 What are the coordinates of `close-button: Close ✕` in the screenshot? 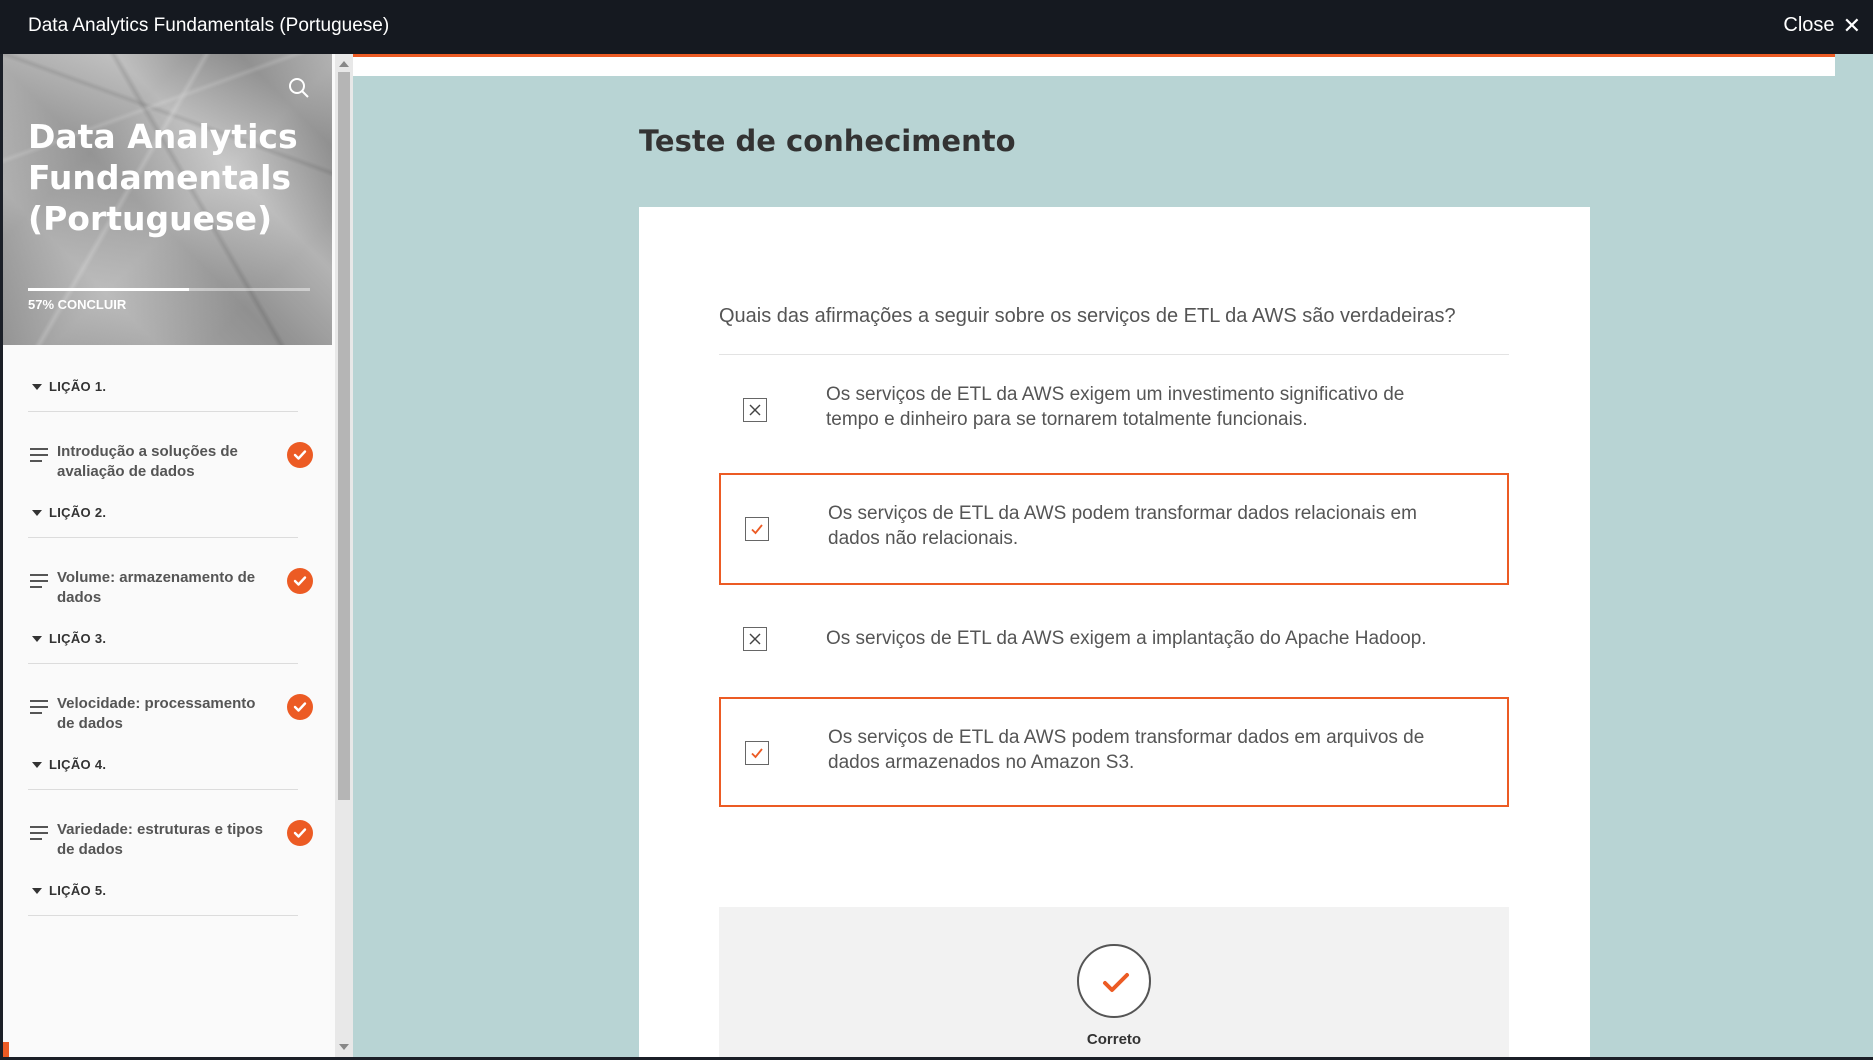 It's located at (1822, 25).